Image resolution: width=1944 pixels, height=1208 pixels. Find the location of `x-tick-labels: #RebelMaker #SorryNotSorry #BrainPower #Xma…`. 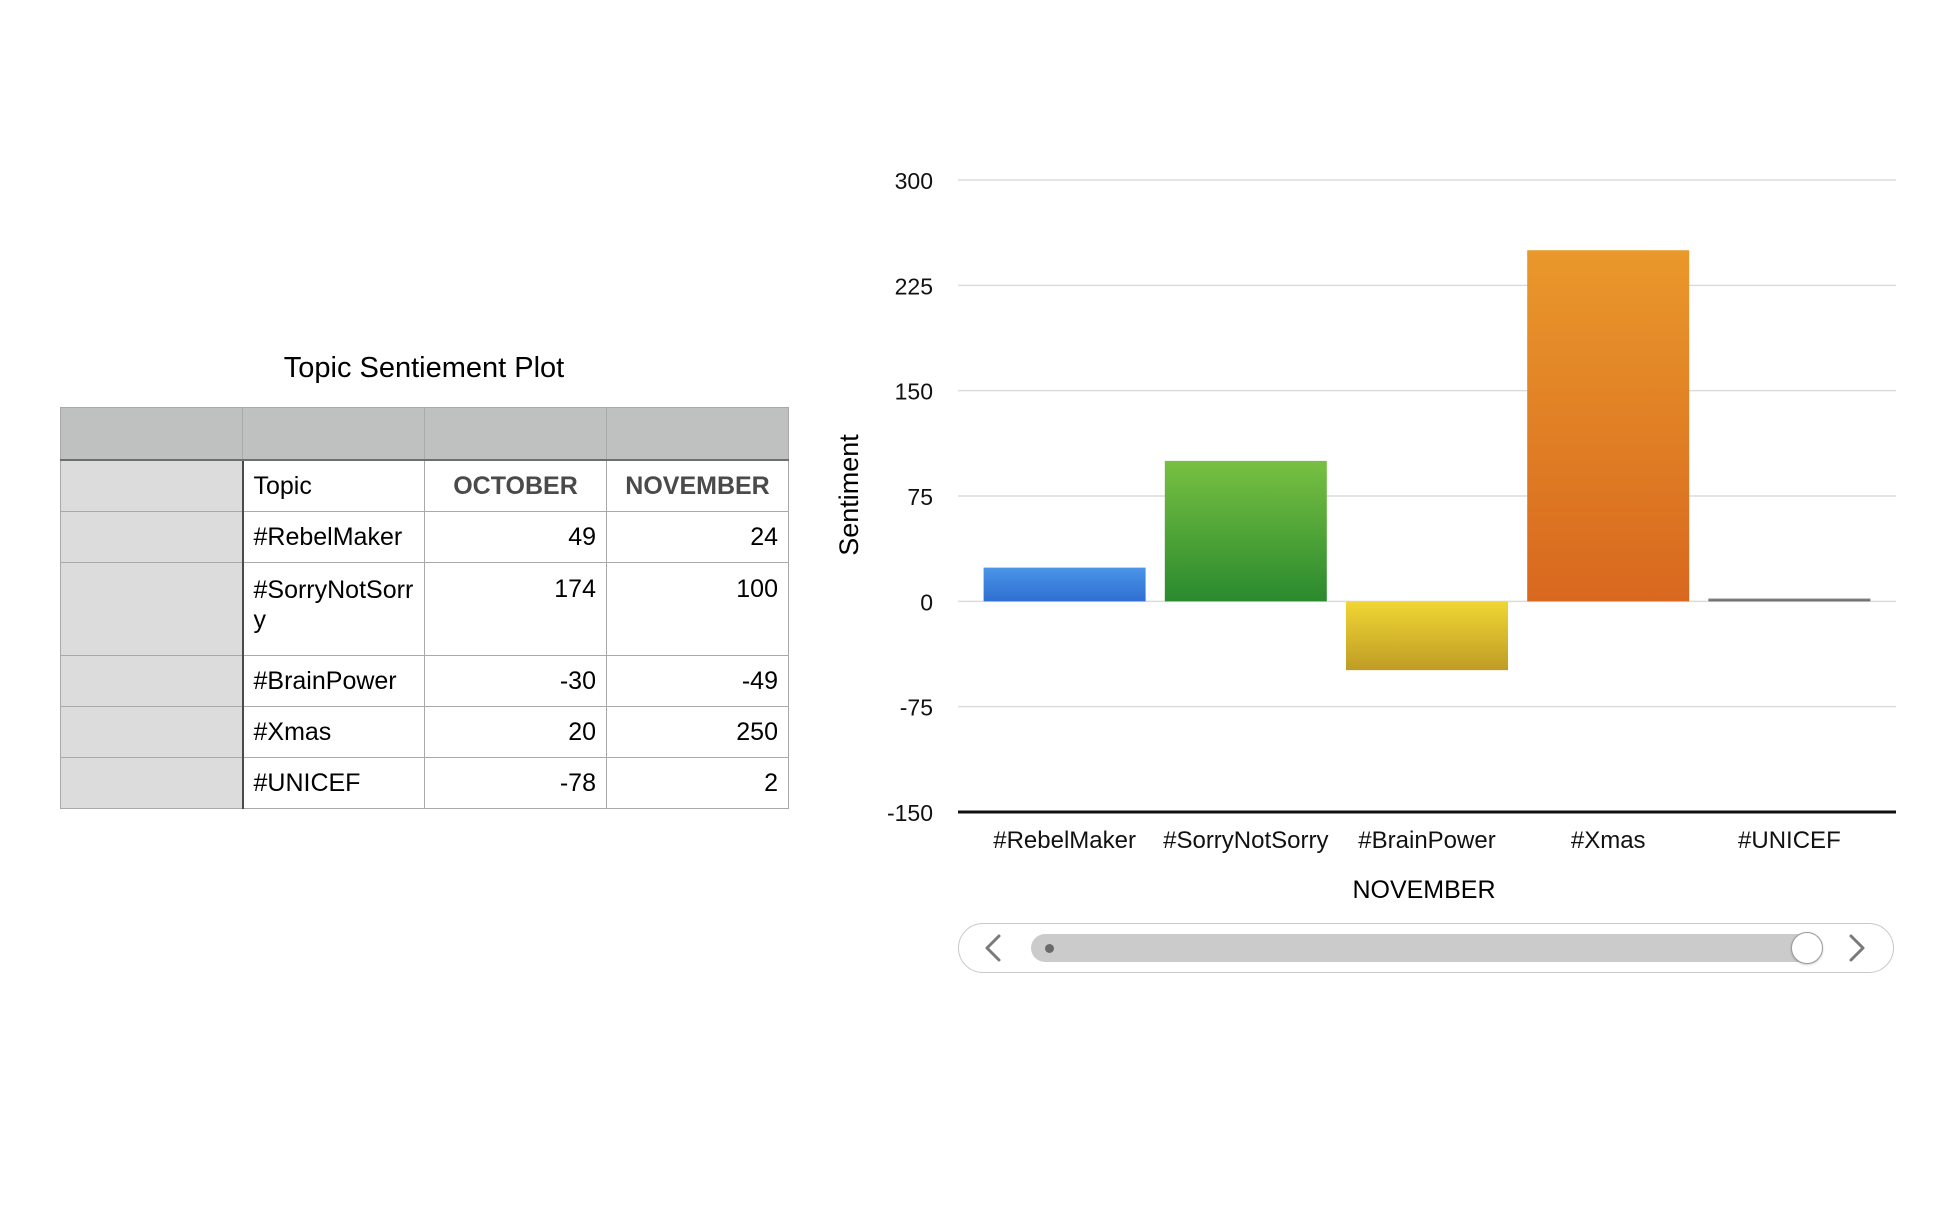

x-tick-labels: #RebelMaker #SorryNotSorry #BrainPower #Xma… is located at coordinates (1417, 840).